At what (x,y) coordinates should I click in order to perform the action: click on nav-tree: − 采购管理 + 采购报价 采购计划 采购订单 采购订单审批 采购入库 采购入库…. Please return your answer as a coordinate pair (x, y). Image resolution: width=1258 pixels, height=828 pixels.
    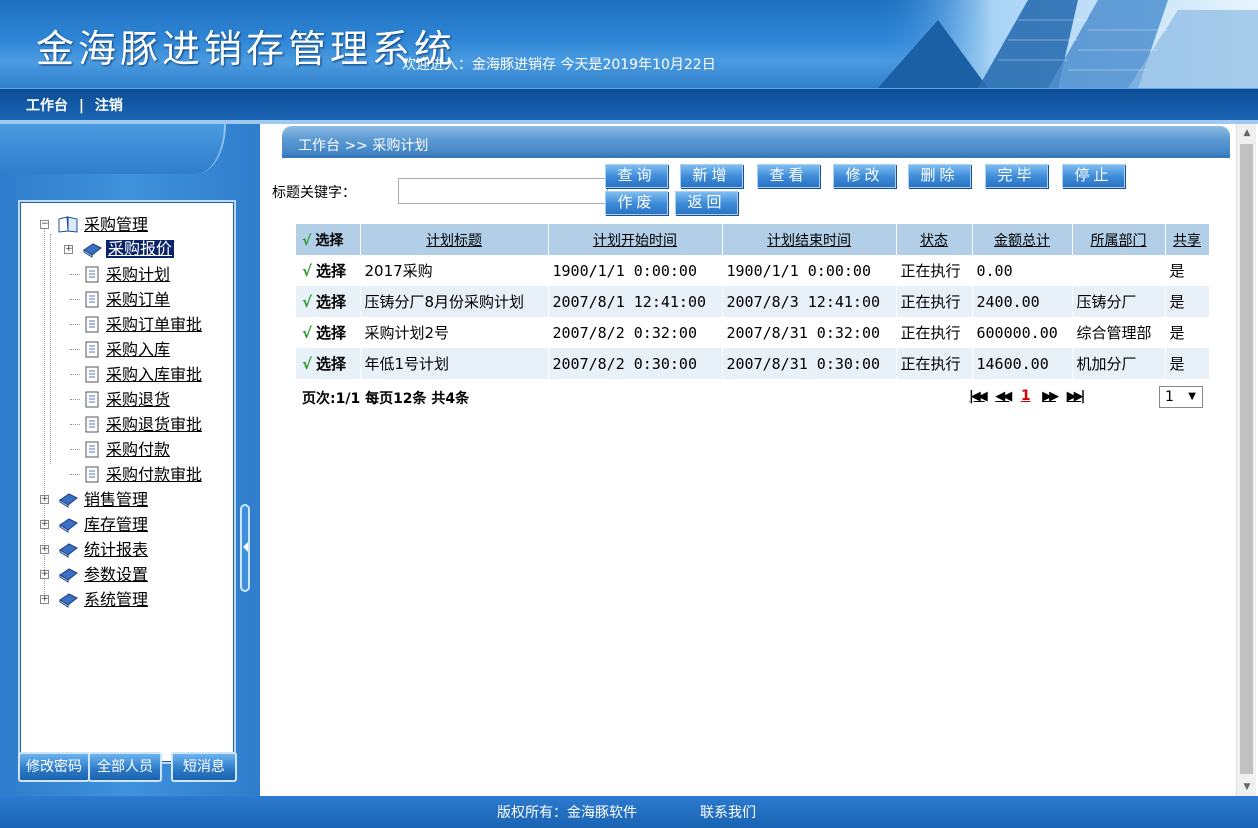
    Looking at the image, I should click on (127, 482).